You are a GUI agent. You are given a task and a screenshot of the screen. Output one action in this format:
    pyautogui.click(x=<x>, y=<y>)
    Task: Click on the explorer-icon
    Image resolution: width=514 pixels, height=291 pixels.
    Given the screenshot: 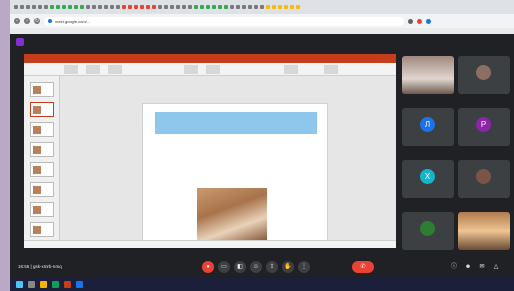 What is the action you would take?
    pyautogui.click(x=43, y=284)
    